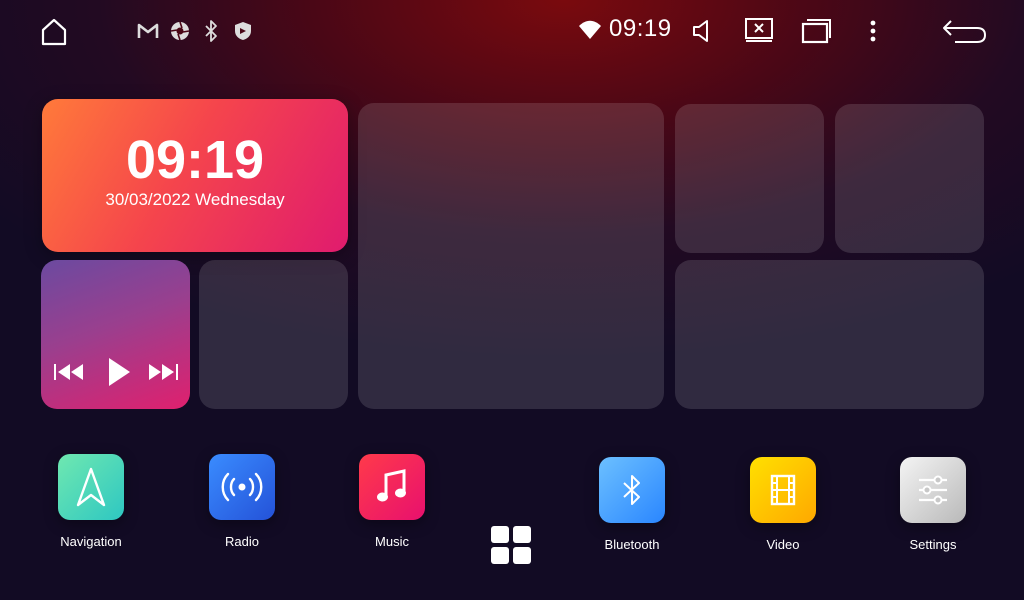 The height and width of the screenshot is (600, 1024). Describe the element at coordinates (242, 541) in the screenshot. I see `app-label: Radio` at that location.